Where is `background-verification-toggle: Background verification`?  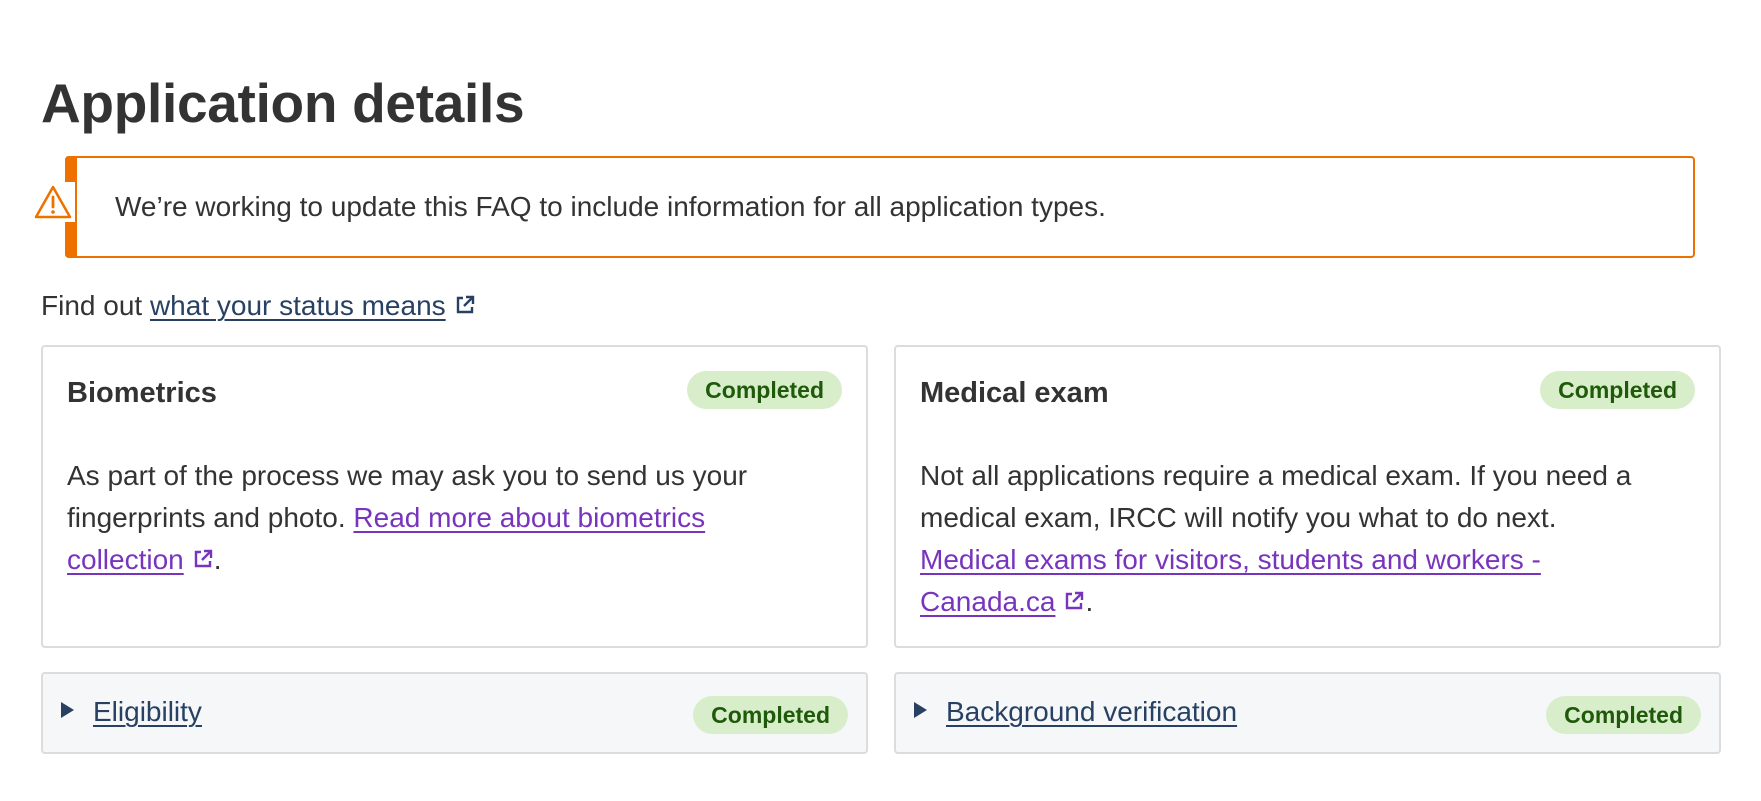 background-verification-toggle: Background verification is located at coordinates (1091, 712).